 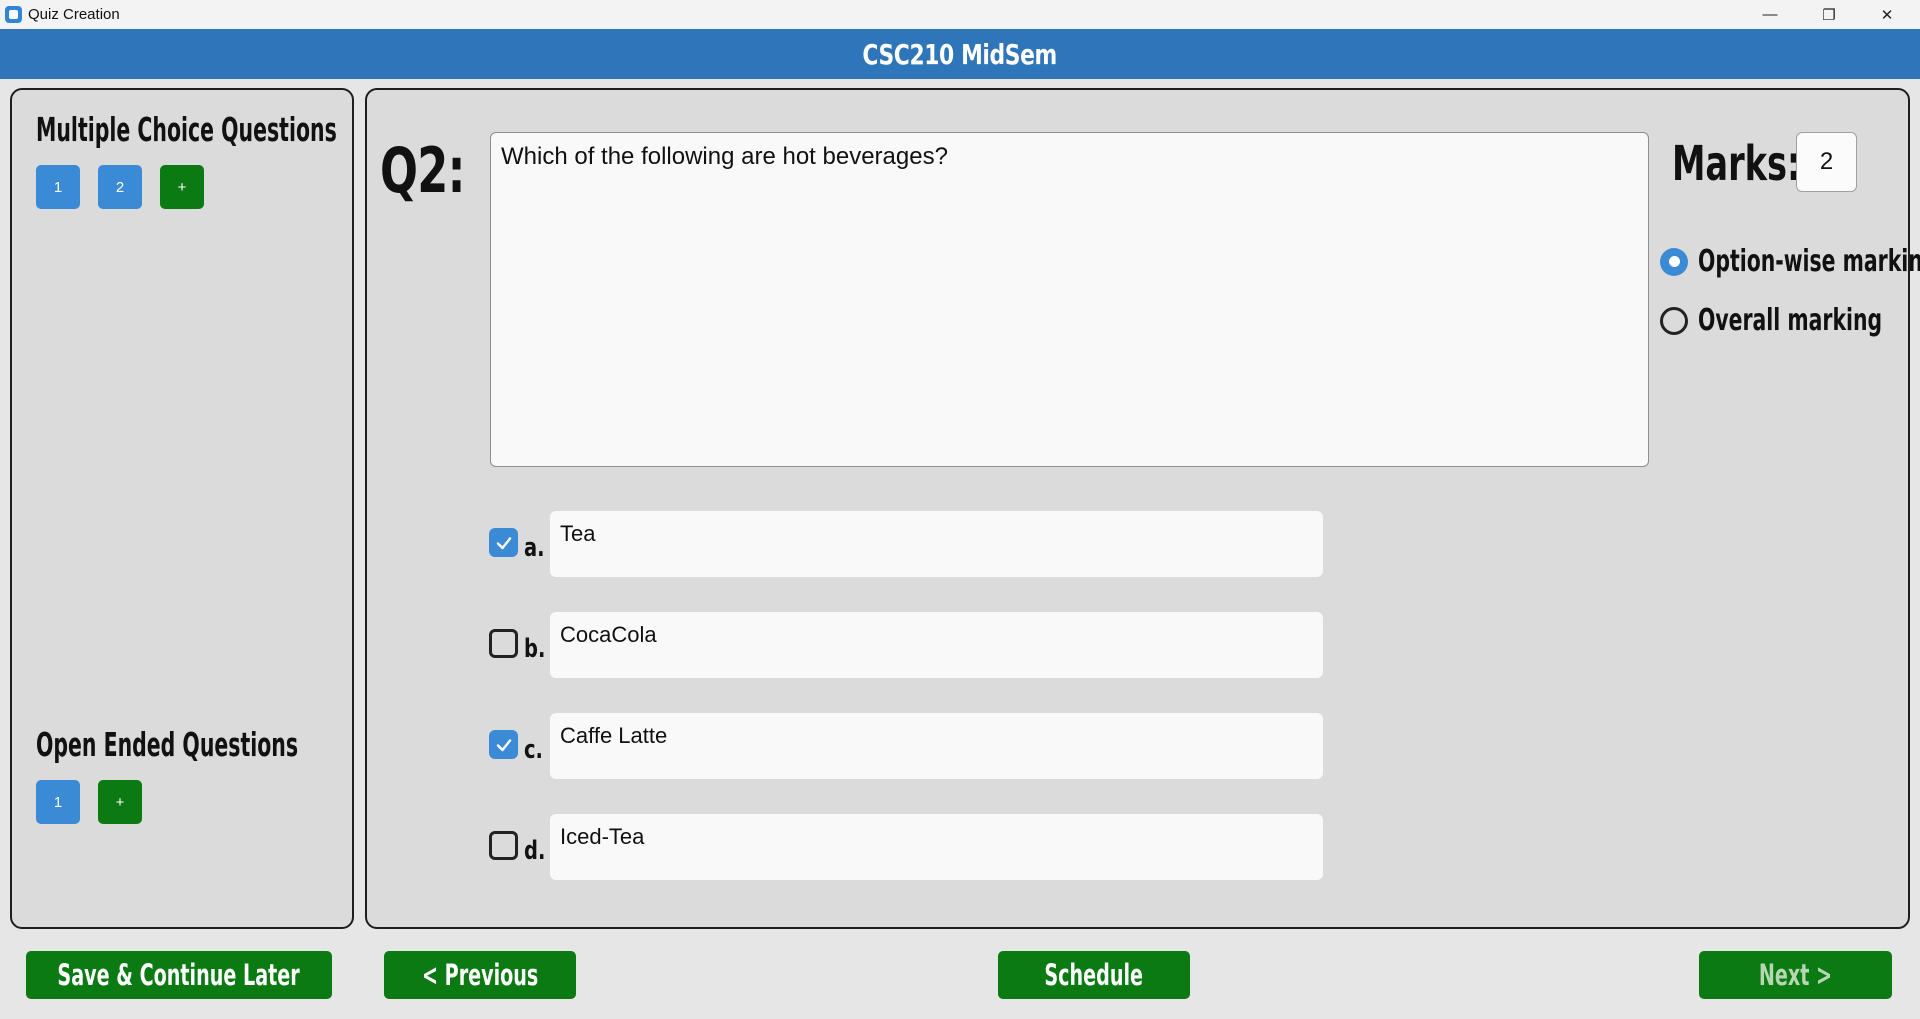 What do you see at coordinates (182, 187) in the screenshot?
I see `add-mcq-button: +` at bounding box center [182, 187].